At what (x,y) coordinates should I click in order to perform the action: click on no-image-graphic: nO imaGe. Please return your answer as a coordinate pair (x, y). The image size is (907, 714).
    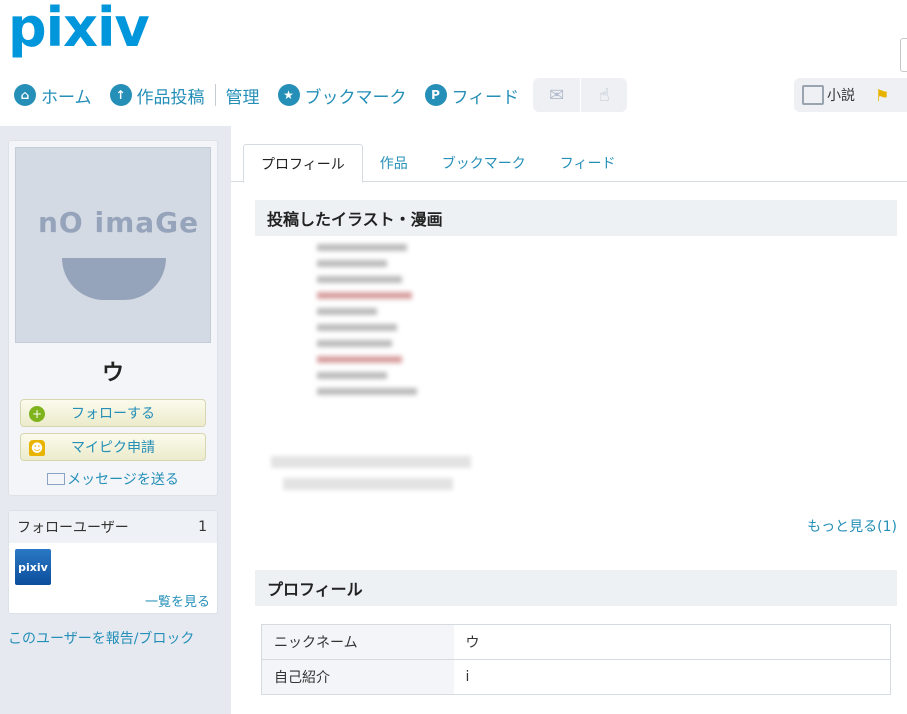
    Looking at the image, I should click on (119, 222).